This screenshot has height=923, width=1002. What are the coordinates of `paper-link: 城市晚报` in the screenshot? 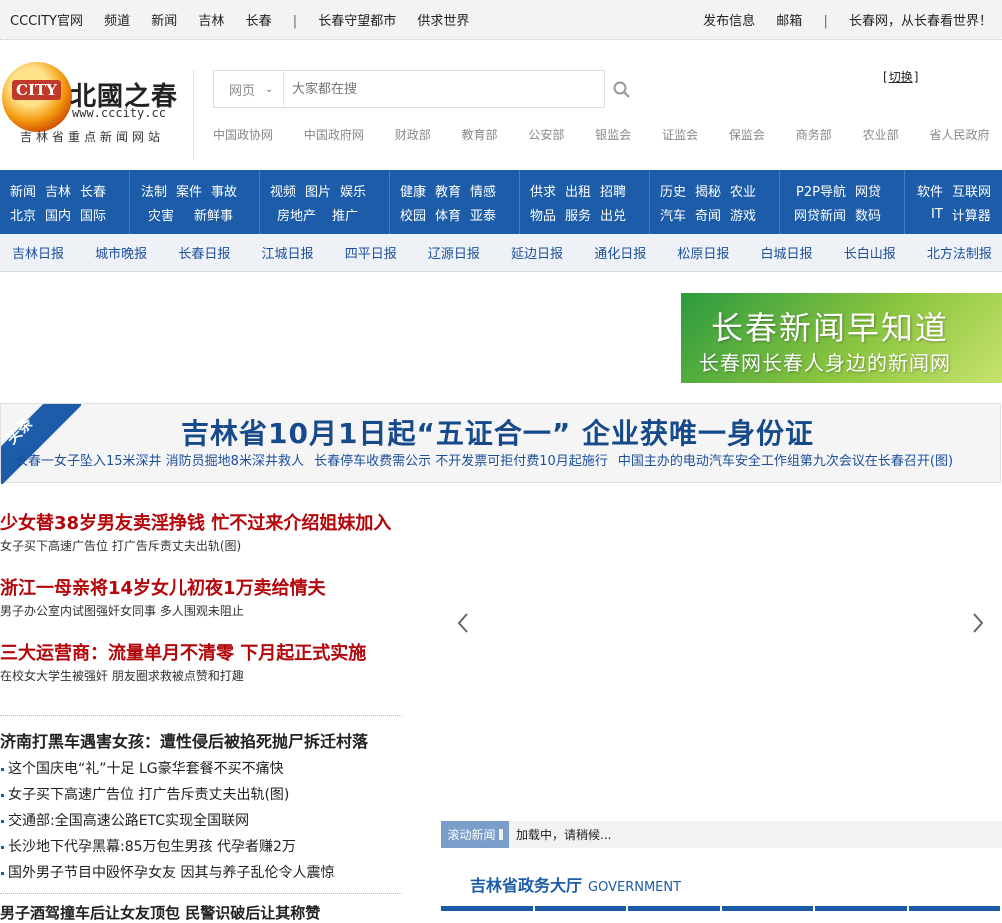 It's located at (121, 252).